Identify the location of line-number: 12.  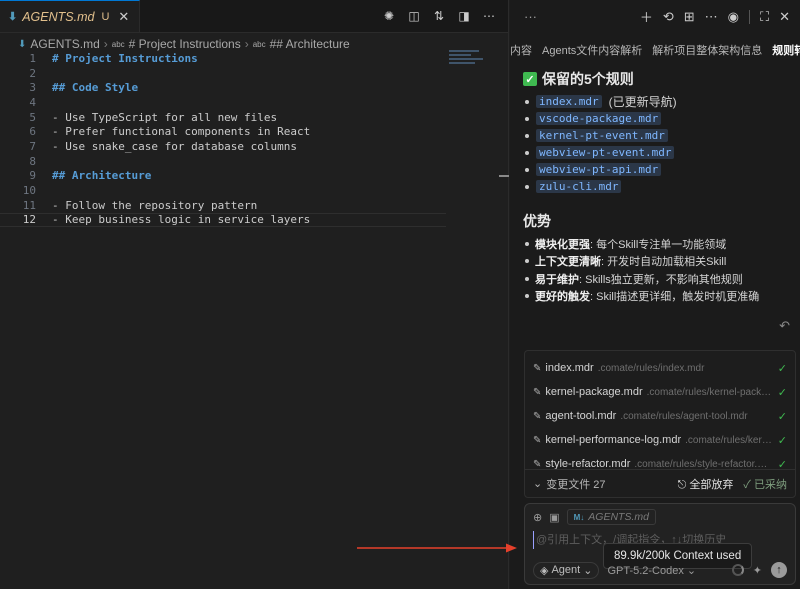
(29, 220).